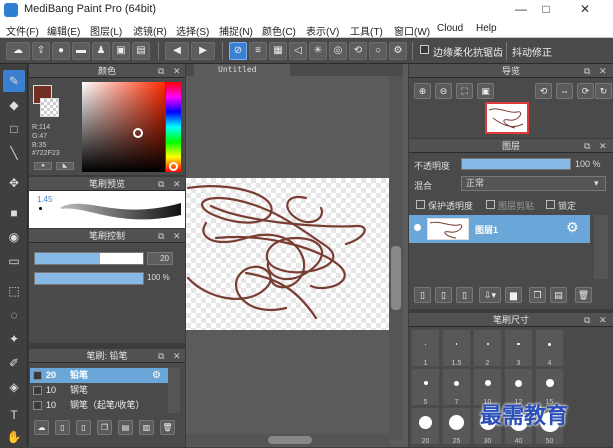 This screenshot has width=613, height=448. Describe the element at coordinates (167, 427) in the screenshot. I see `delete-brush-icon: 🗑` at that location.